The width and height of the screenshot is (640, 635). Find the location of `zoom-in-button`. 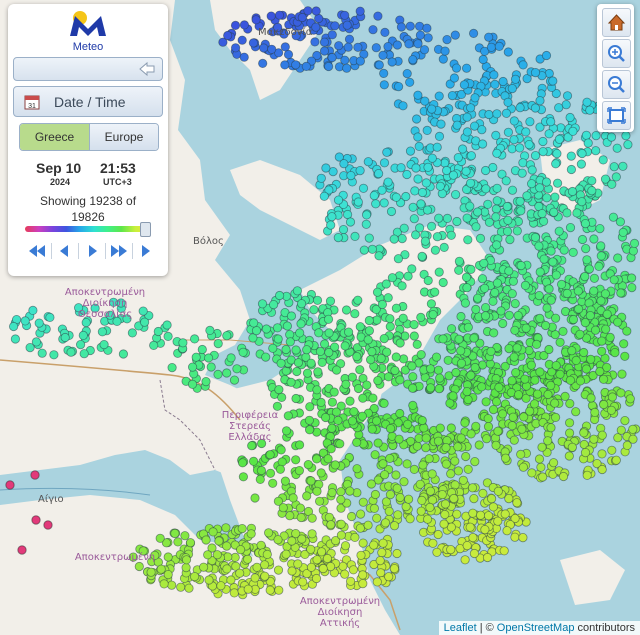

zoom-in-button is located at coordinates (616, 53).